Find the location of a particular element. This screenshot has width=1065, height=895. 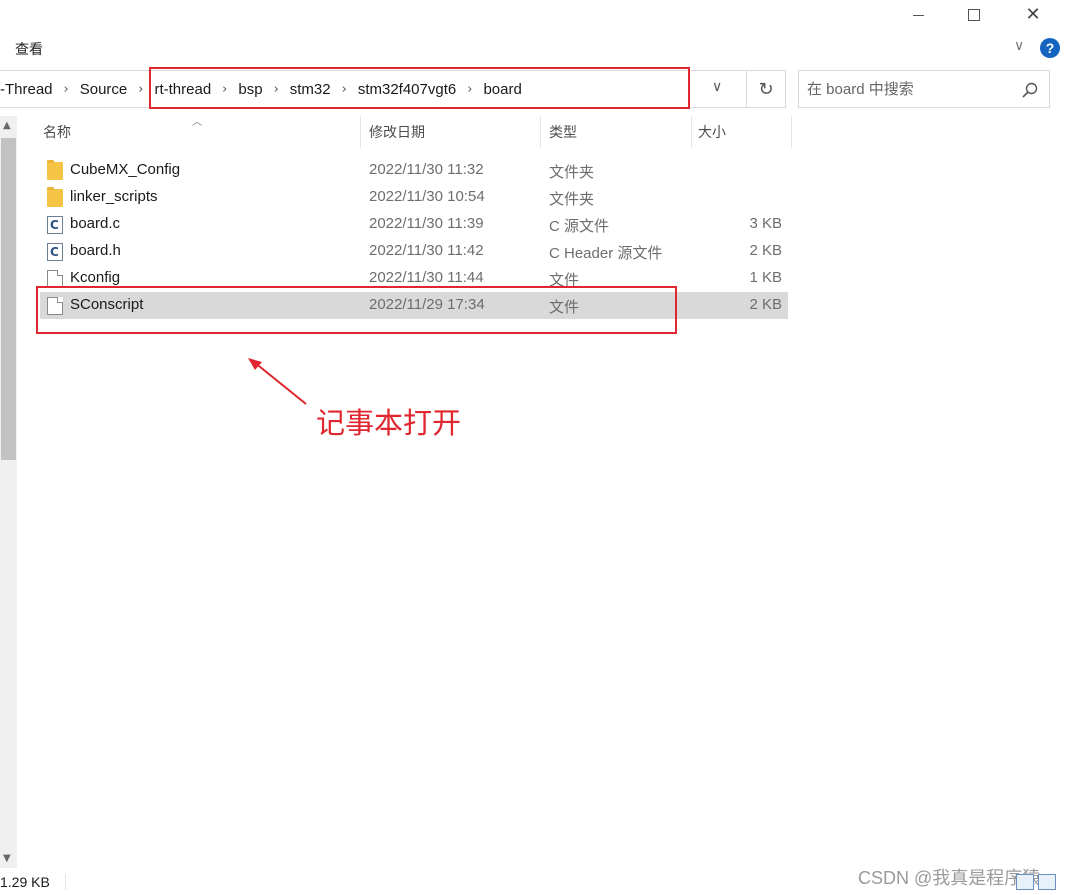

sort-ascending-icon: ︿ is located at coordinates (197, 122).